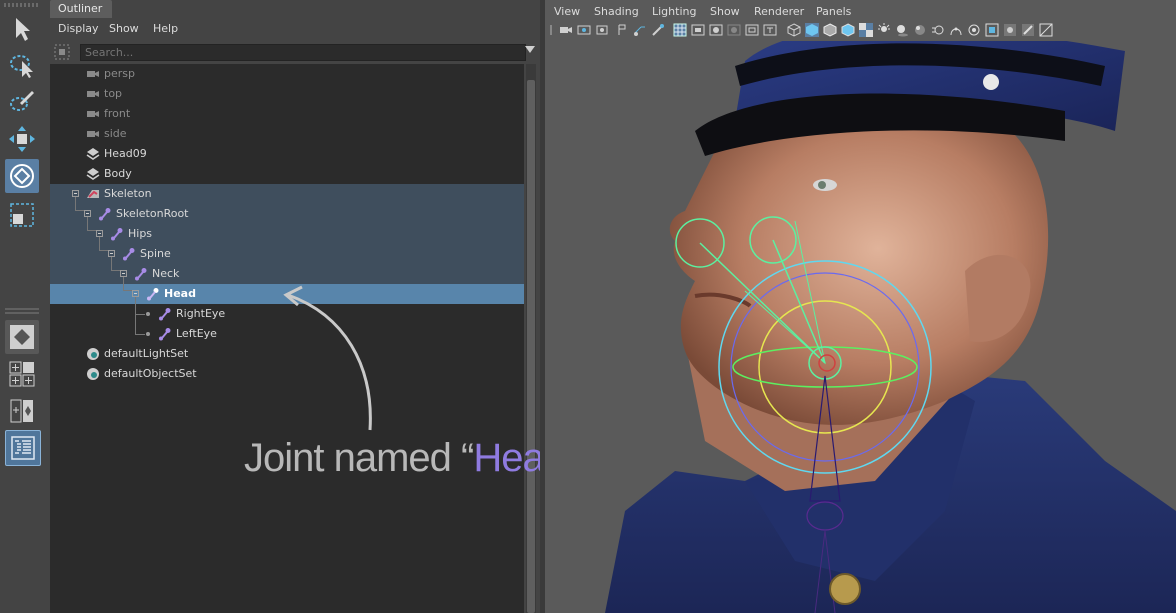 This screenshot has width=1176, height=613. I want to click on select-arrow-icon, so click(22, 29).